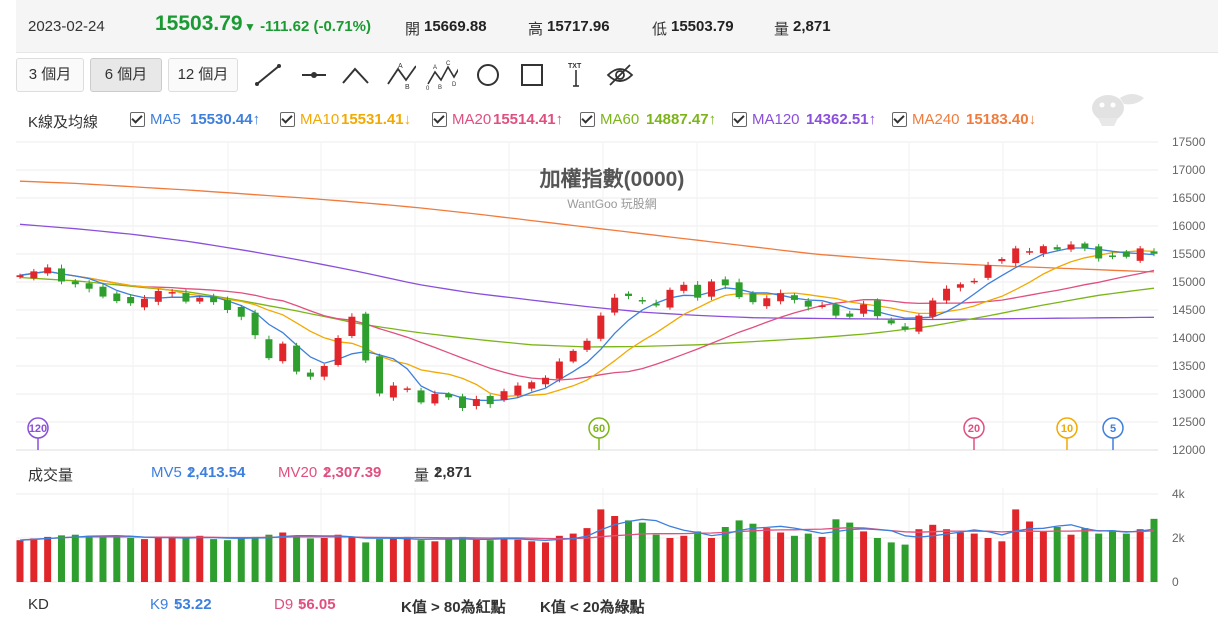 This screenshot has width=1220, height=617. I want to click on chart-title: 加權指數(0000), so click(612, 179).